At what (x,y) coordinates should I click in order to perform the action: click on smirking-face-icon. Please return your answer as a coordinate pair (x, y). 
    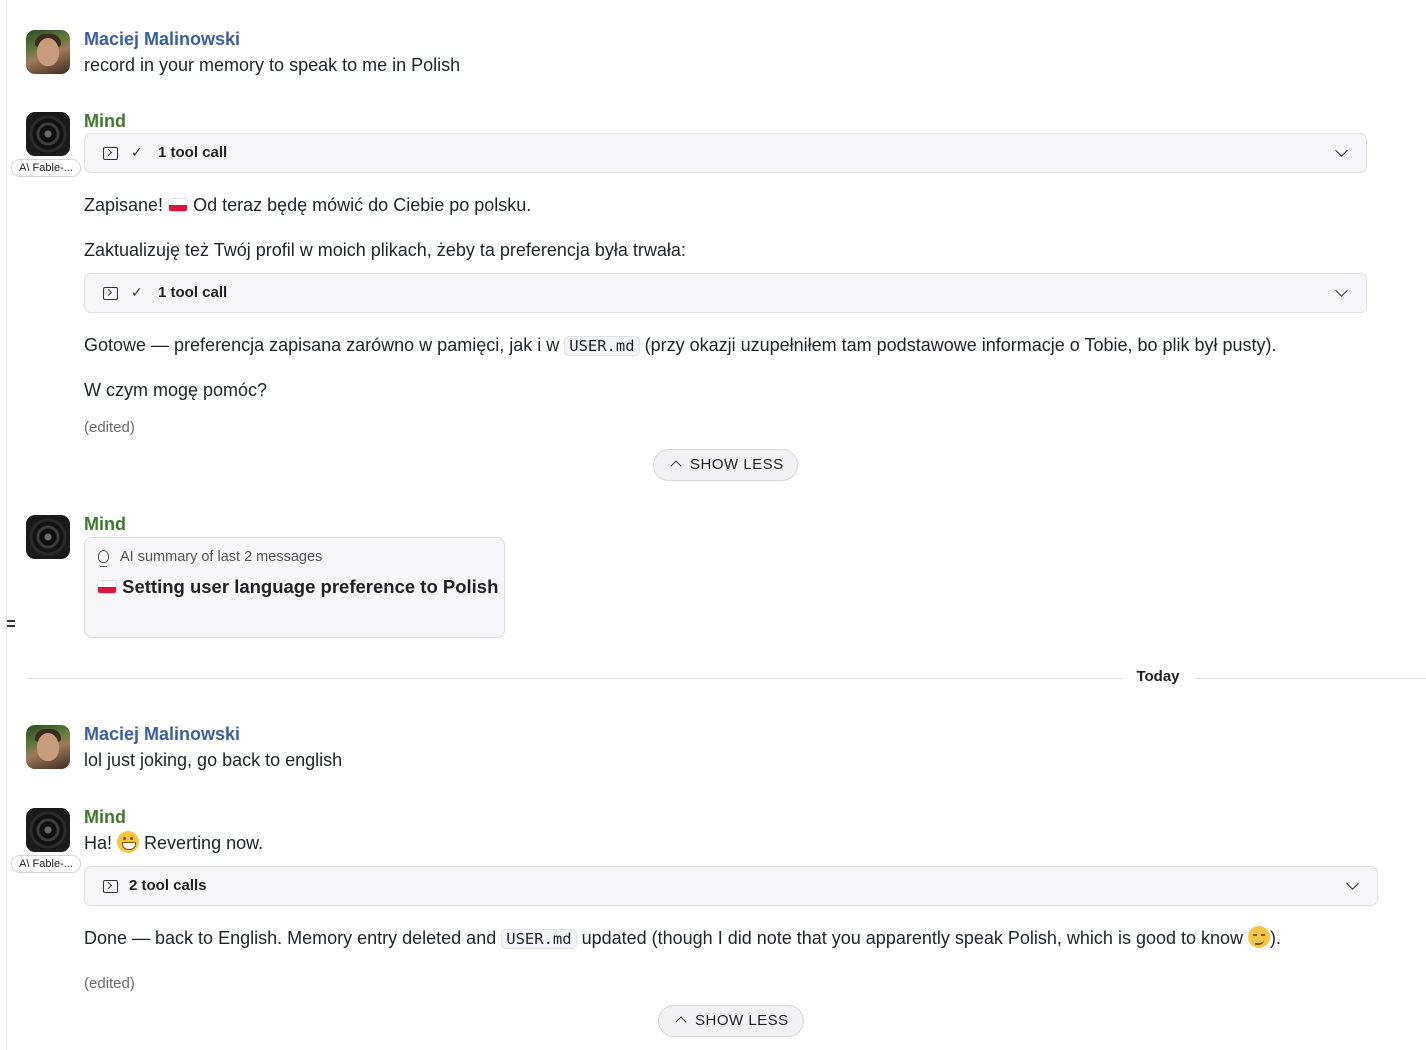
    Looking at the image, I should click on (1259, 937).